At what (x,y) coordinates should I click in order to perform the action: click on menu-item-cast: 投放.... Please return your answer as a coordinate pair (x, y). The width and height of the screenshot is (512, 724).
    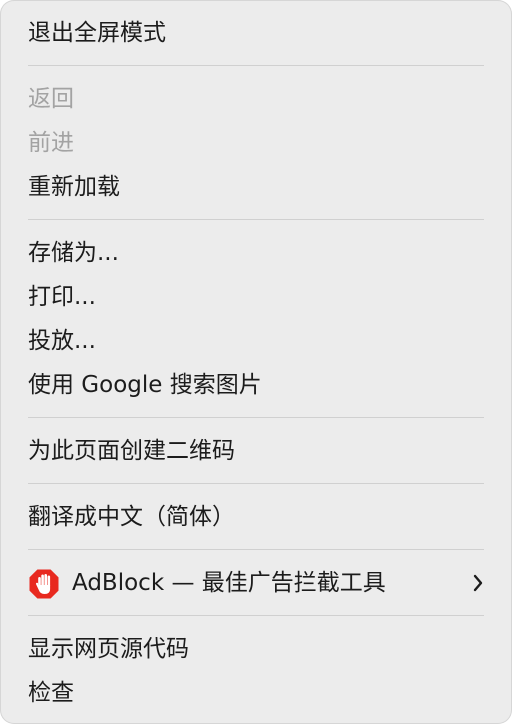
    Looking at the image, I should click on (256, 341).